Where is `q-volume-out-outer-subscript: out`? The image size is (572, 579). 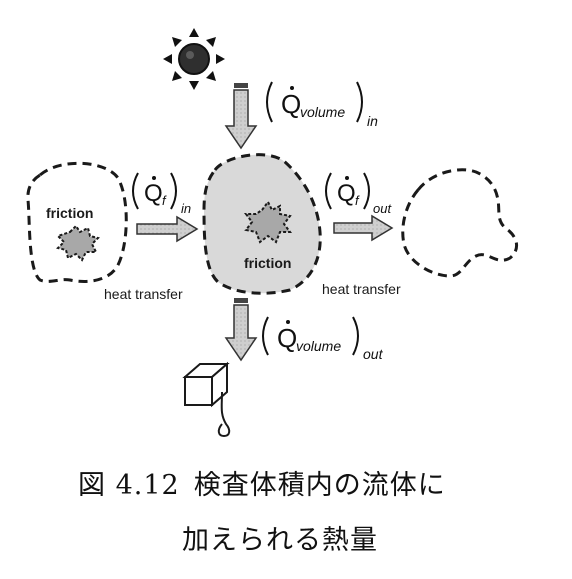 q-volume-out-outer-subscript: out is located at coordinates (373, 354).